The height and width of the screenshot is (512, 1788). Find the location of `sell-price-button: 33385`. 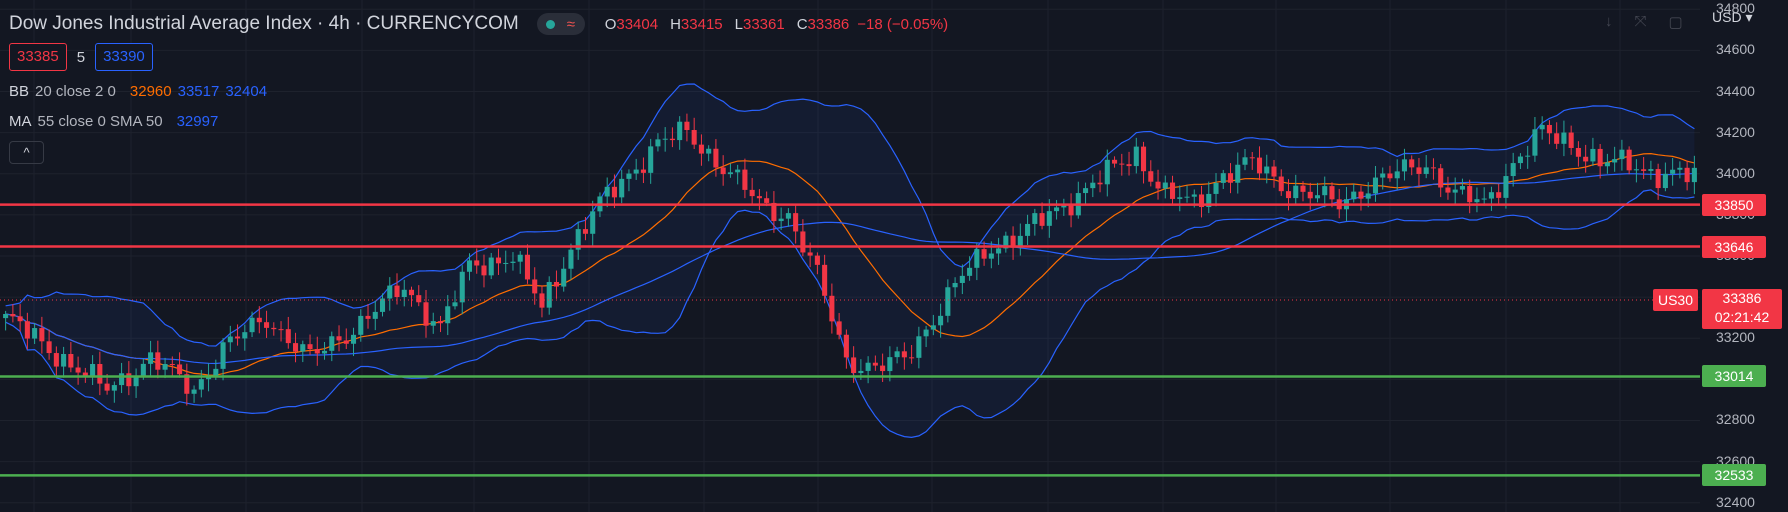

sell-price-button: 33385 is located at coordinates (38, 57).